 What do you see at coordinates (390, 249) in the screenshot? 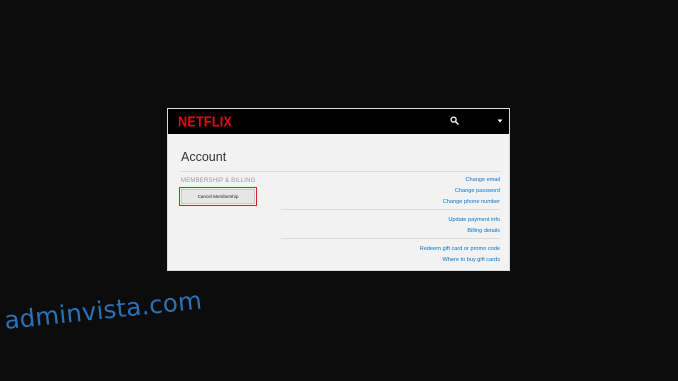
I see `redeem-gift-card-link: Redeem gift card or promo code` at bounding box center [390, 249].